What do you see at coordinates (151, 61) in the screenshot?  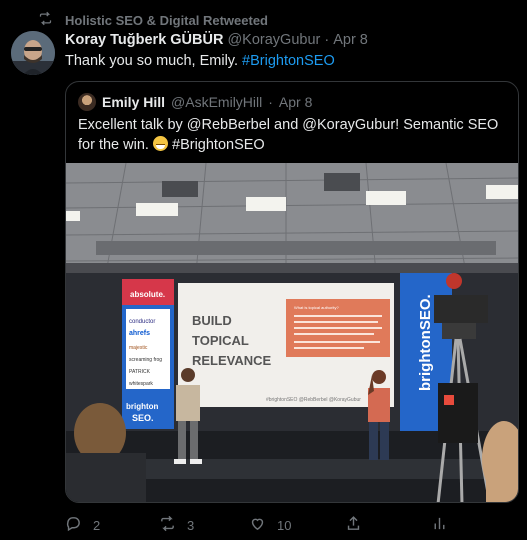 I see `tweet-body: Thank you so much, Emily.` at bounding box center [151, 61].